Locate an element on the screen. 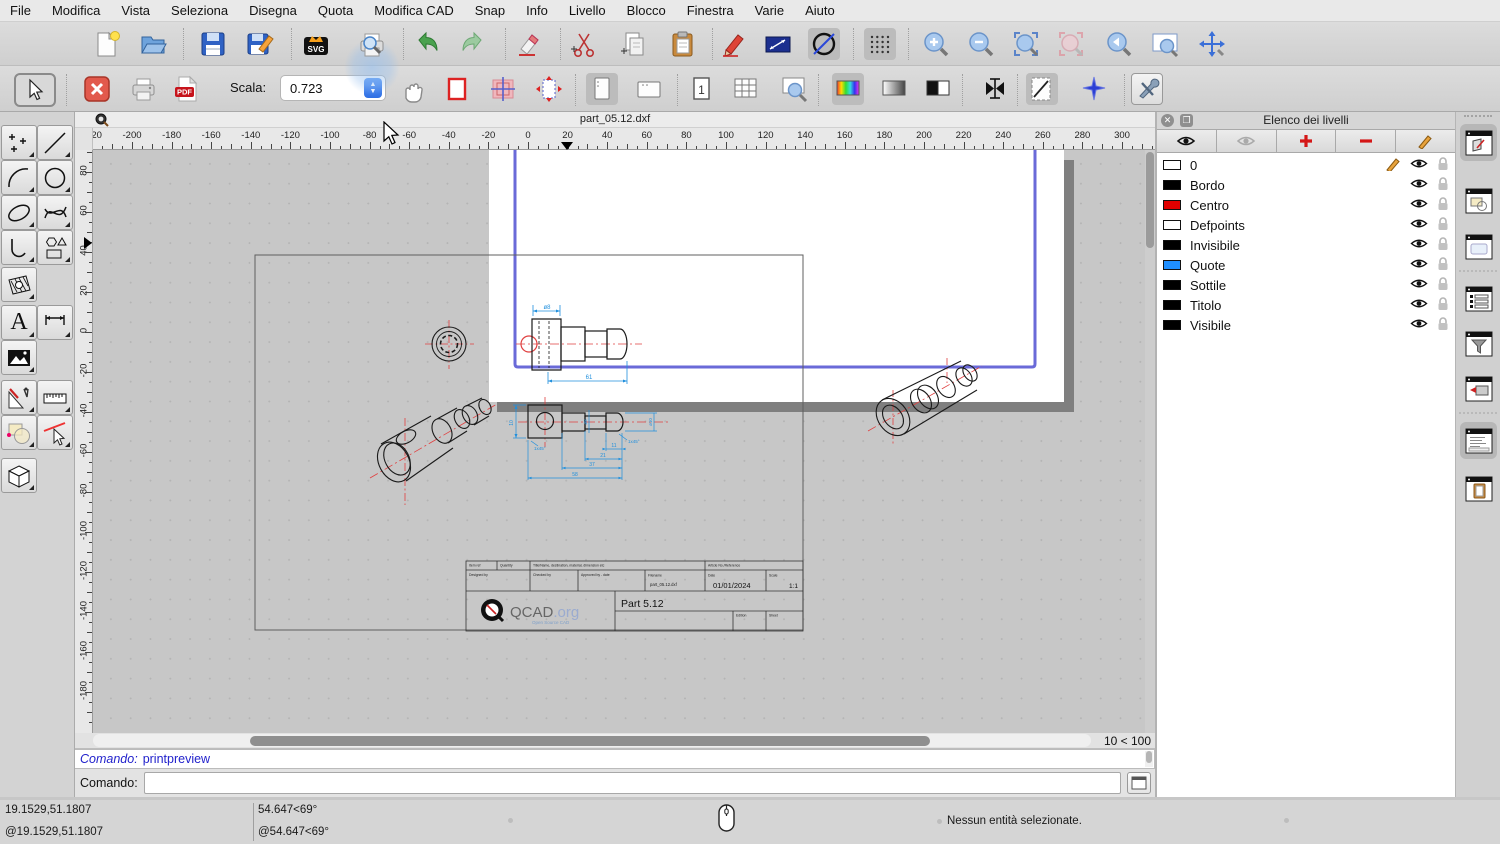  horizontal-scrollbar-thumb is located at coordinates (590, 741).